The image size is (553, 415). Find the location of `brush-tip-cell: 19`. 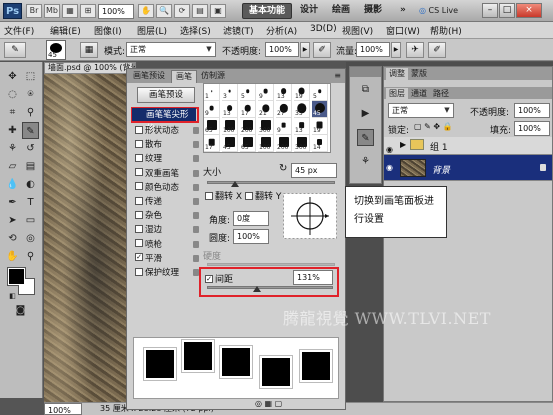

brush-tip-cell: 19 is located at coordinates (302, 92).